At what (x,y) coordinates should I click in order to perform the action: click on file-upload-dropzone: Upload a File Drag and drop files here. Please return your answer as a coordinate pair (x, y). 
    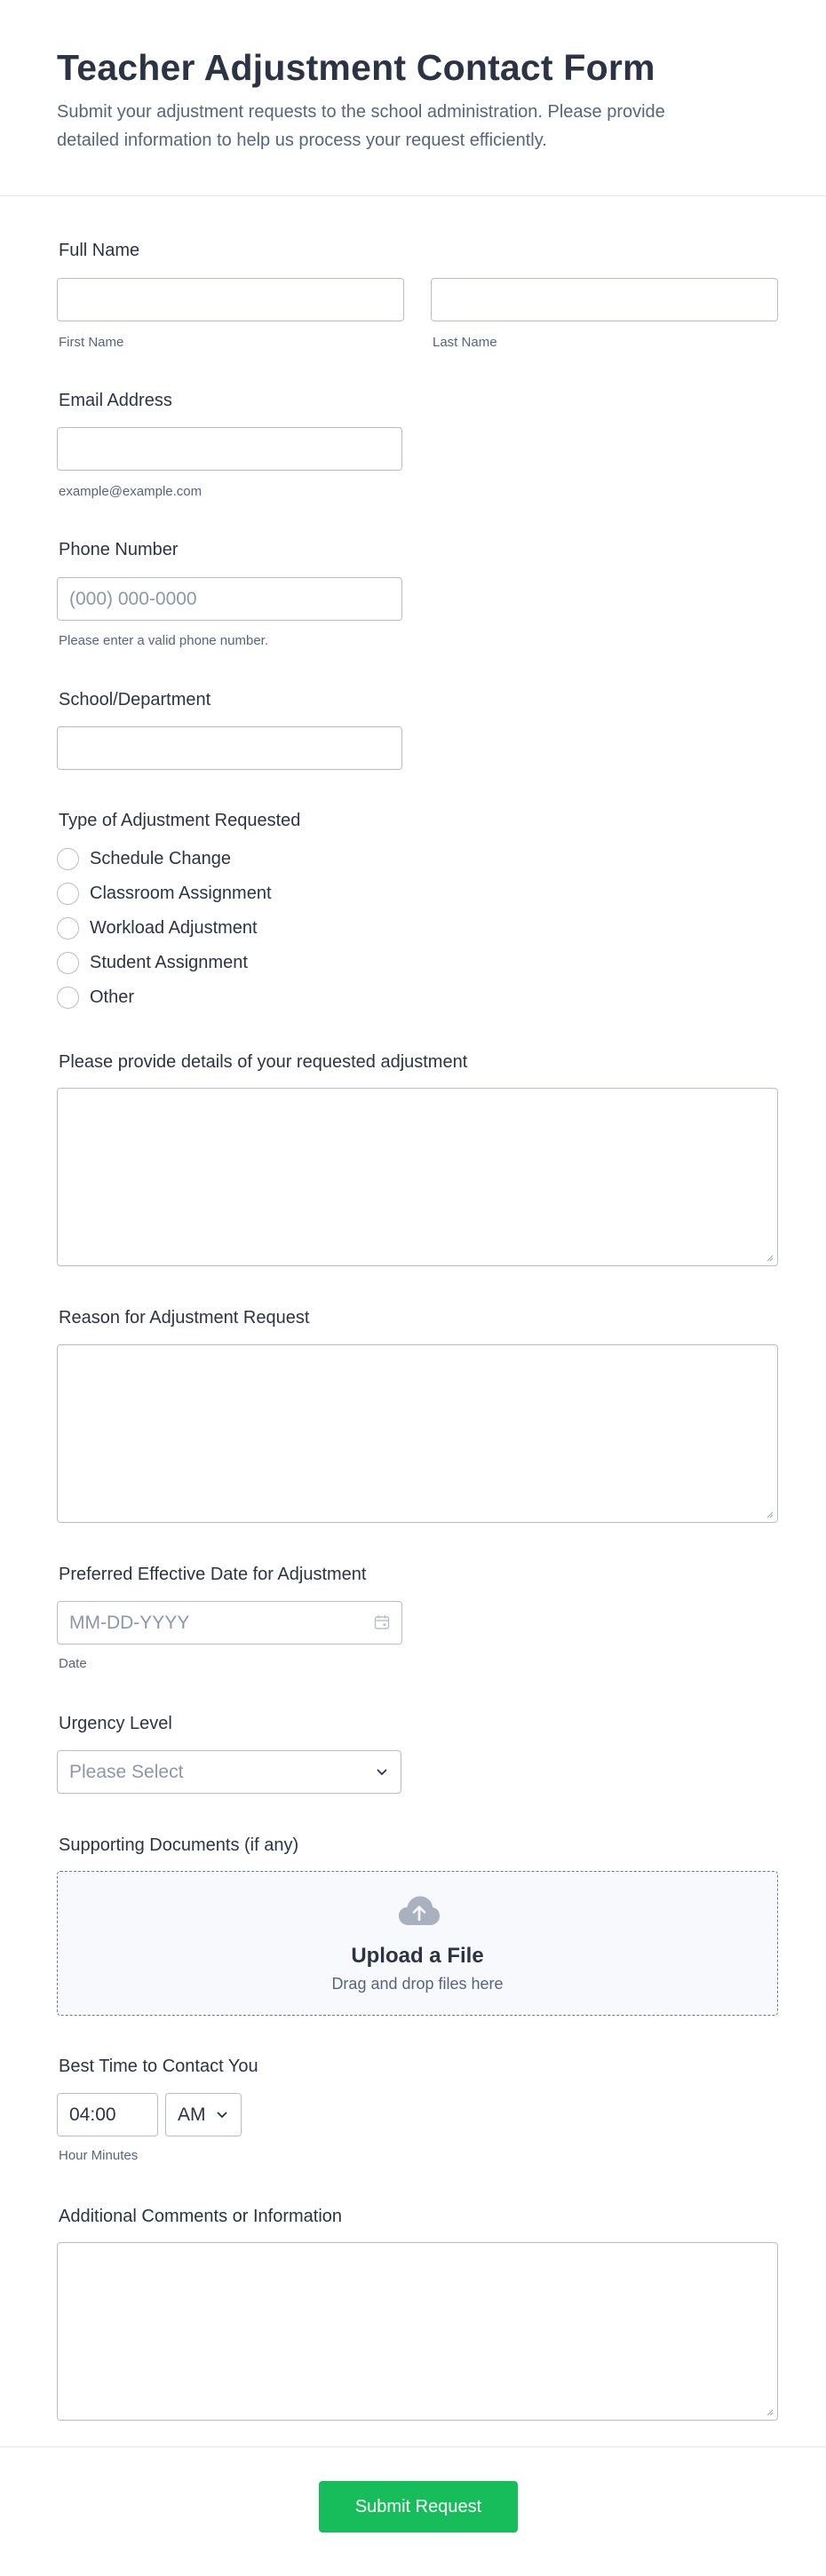
    Looking at the image, I should click on (417, 1944).